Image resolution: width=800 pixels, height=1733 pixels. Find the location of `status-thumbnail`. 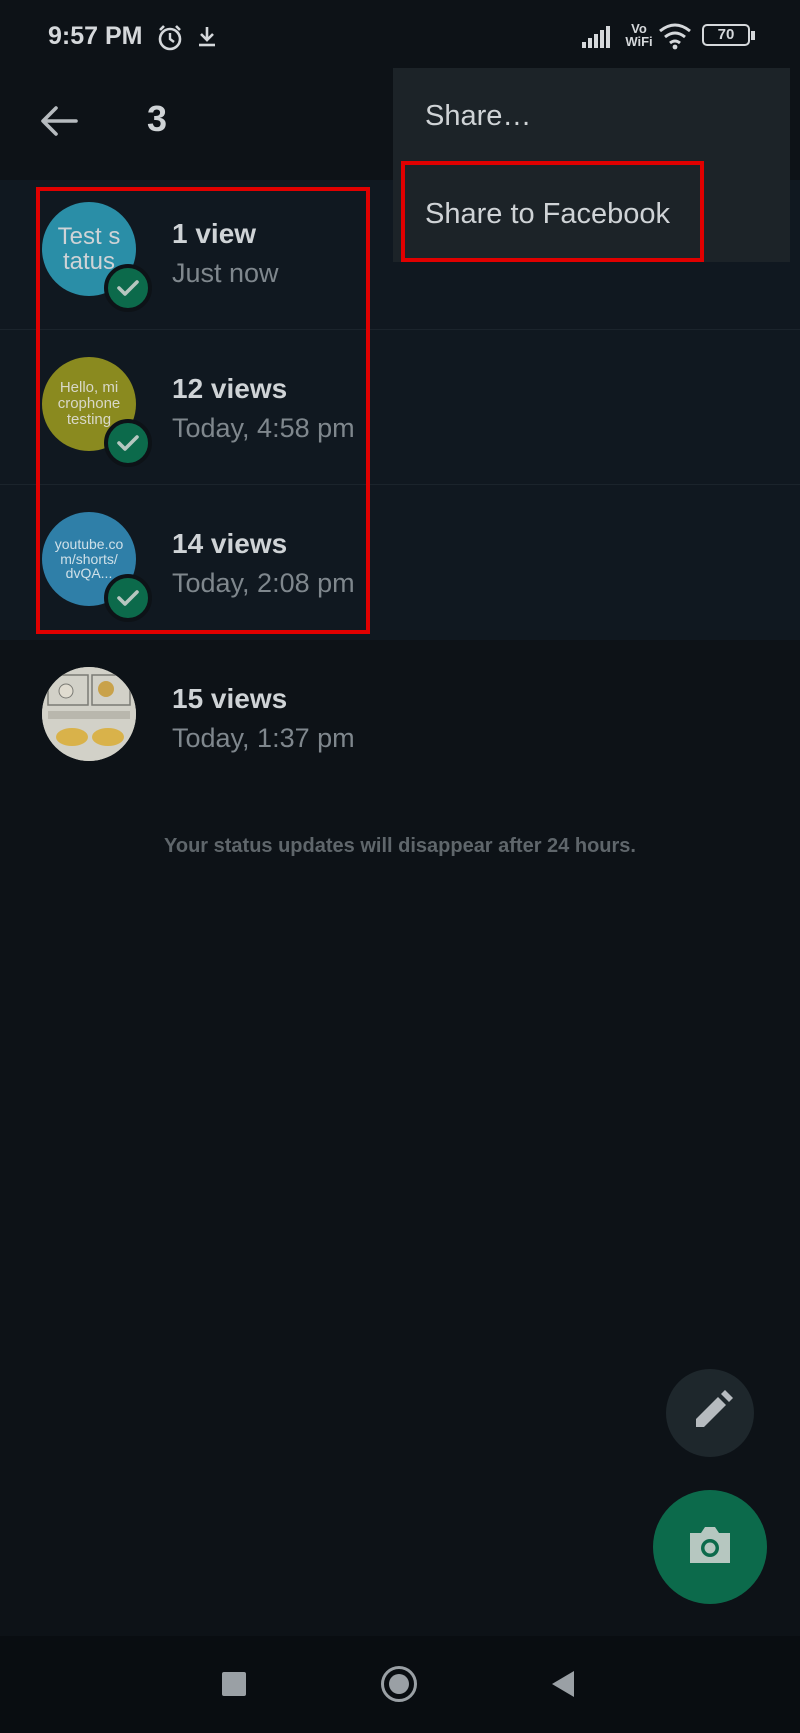

status-thumbnail is located at coordinates (89, 714).